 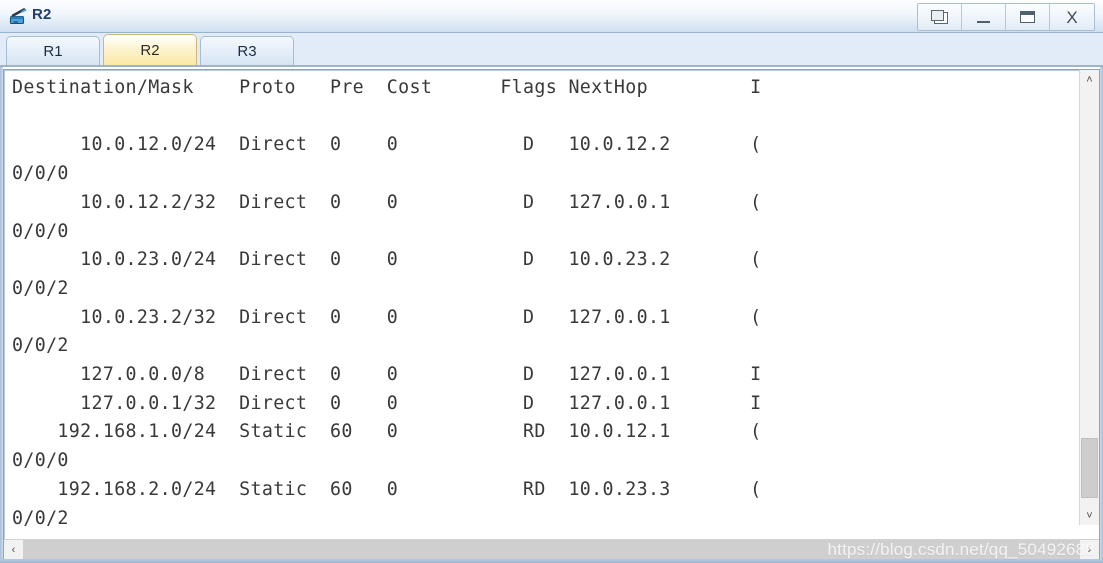 What do you see at coordinates (1, 315) in the screenshot?
I see `window-frame-left` at bounding box center [1, 315].